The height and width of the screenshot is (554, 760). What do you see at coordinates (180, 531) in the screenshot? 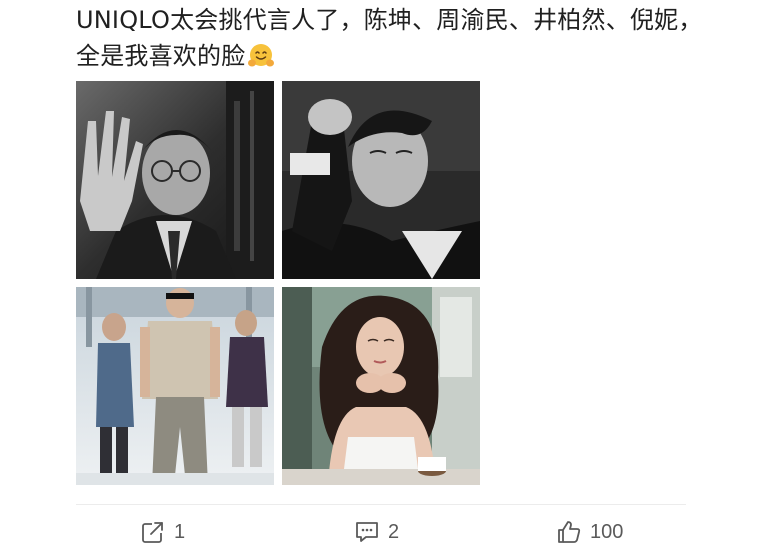
I see `repost-count: 1` at bounding box center [180, 531].